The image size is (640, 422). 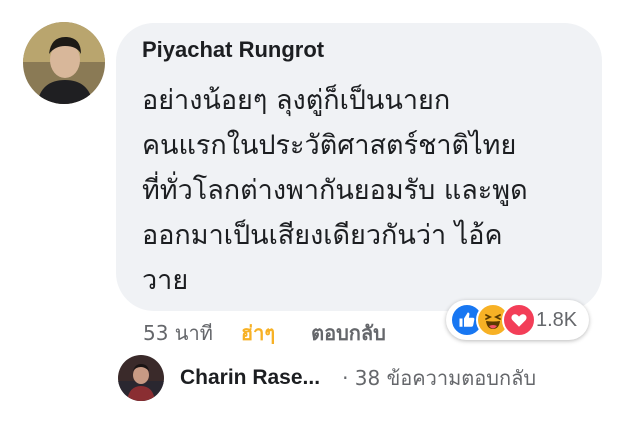 What do you see at coordinates (327, 378) in the screenshot?
I see `replies-preview: Charin Rase... · 38 ข้อความตอบกลับ` at bounding box center [327, 378].